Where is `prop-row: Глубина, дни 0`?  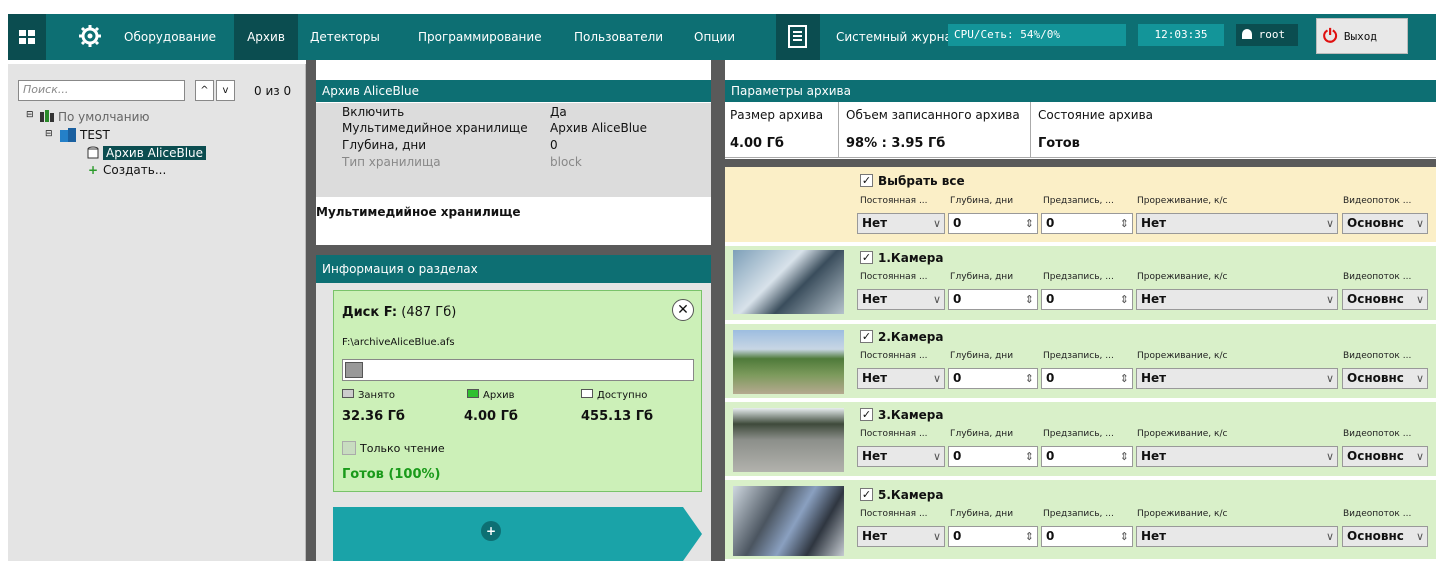 prop-row: Глубина, дни 0 is located at coordinates (526, 145).